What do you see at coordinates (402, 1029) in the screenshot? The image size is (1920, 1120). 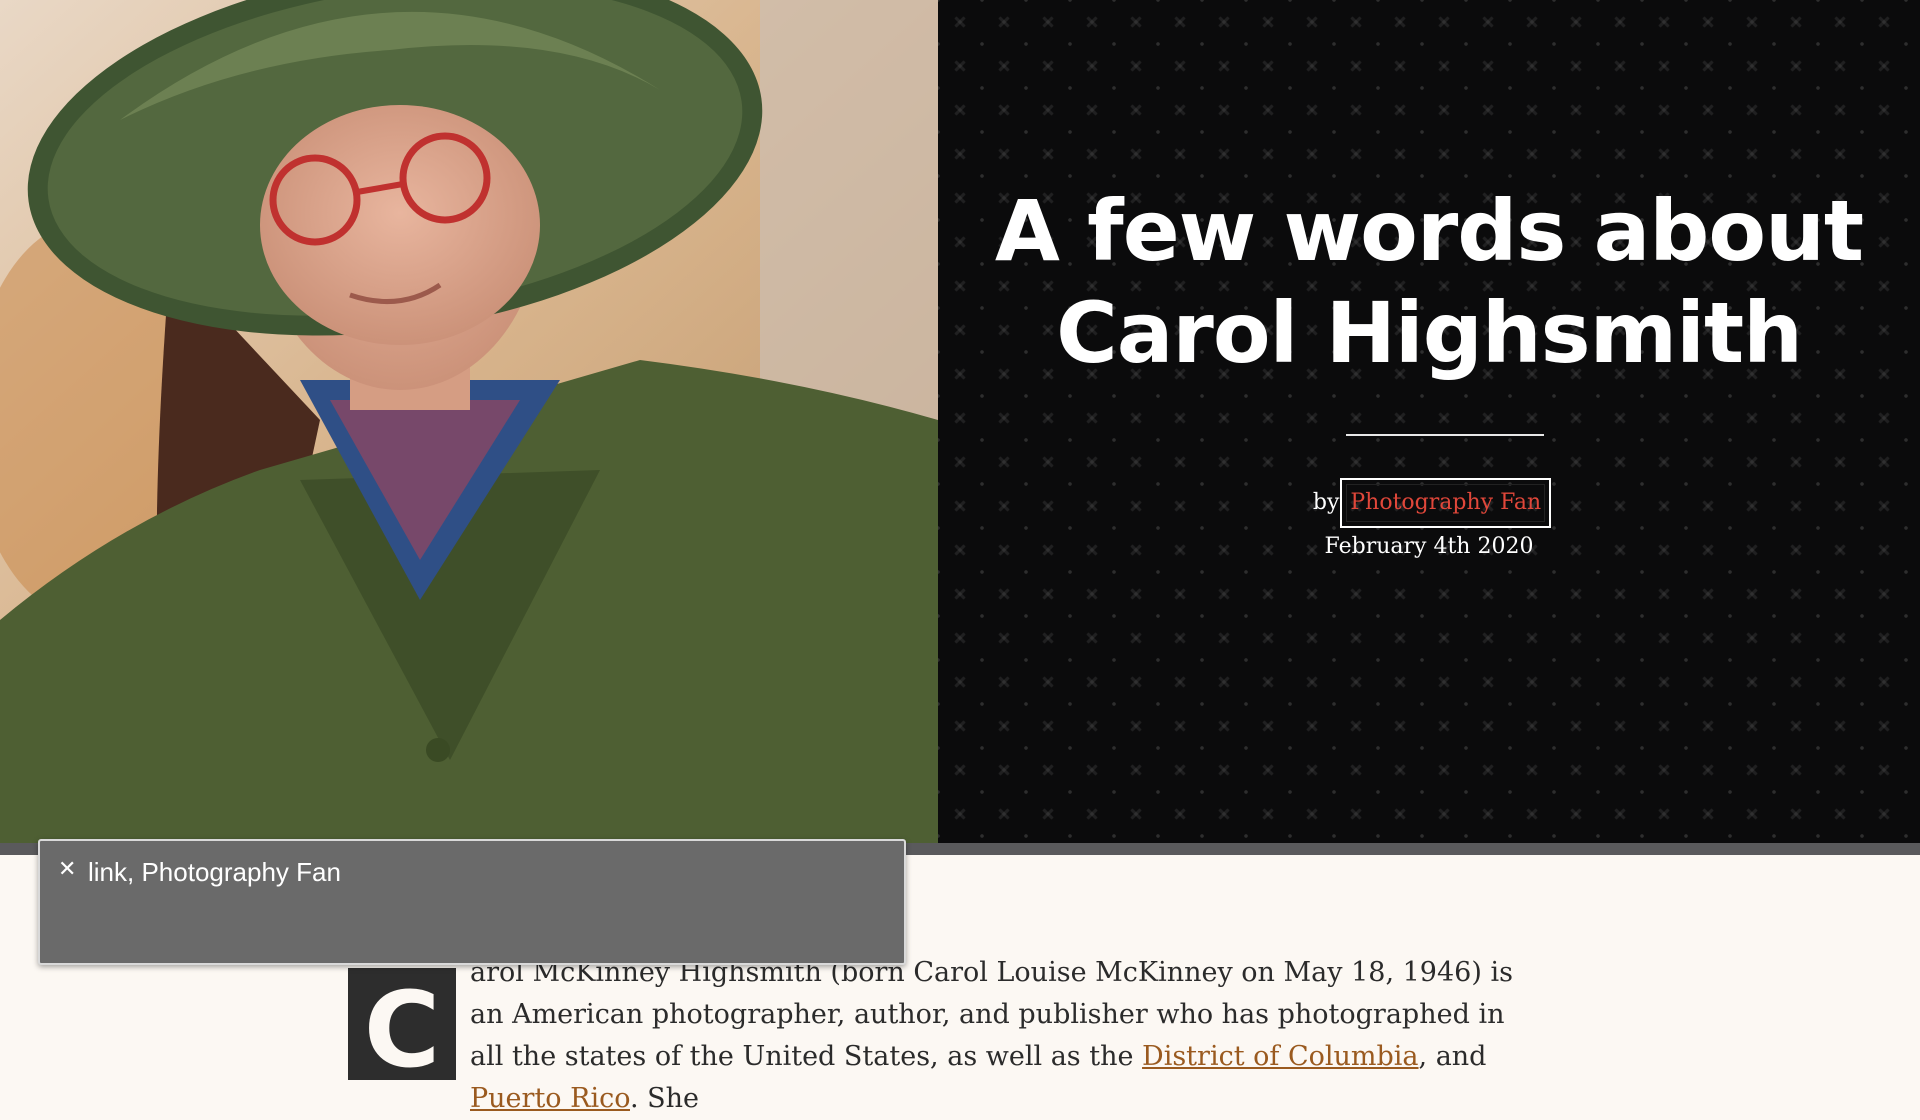 I see `drop-cap: C` at bounding box center [402, 1029].